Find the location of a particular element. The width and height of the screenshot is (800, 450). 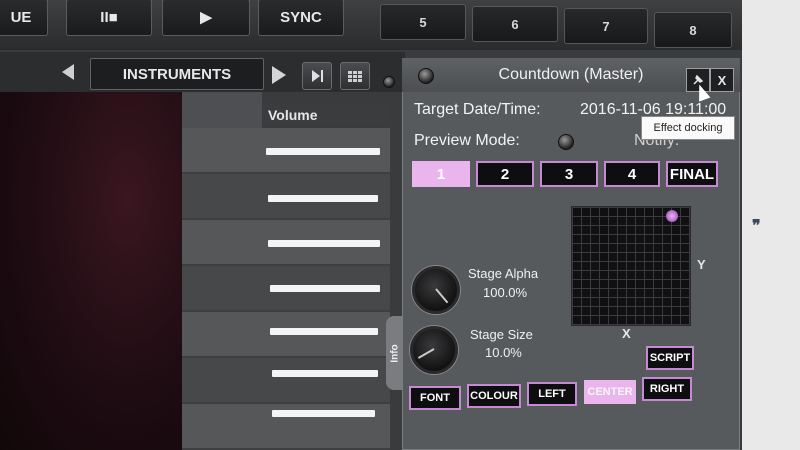

target-datetime-label: Target Date/Time: is located at coordinates (477, 109).